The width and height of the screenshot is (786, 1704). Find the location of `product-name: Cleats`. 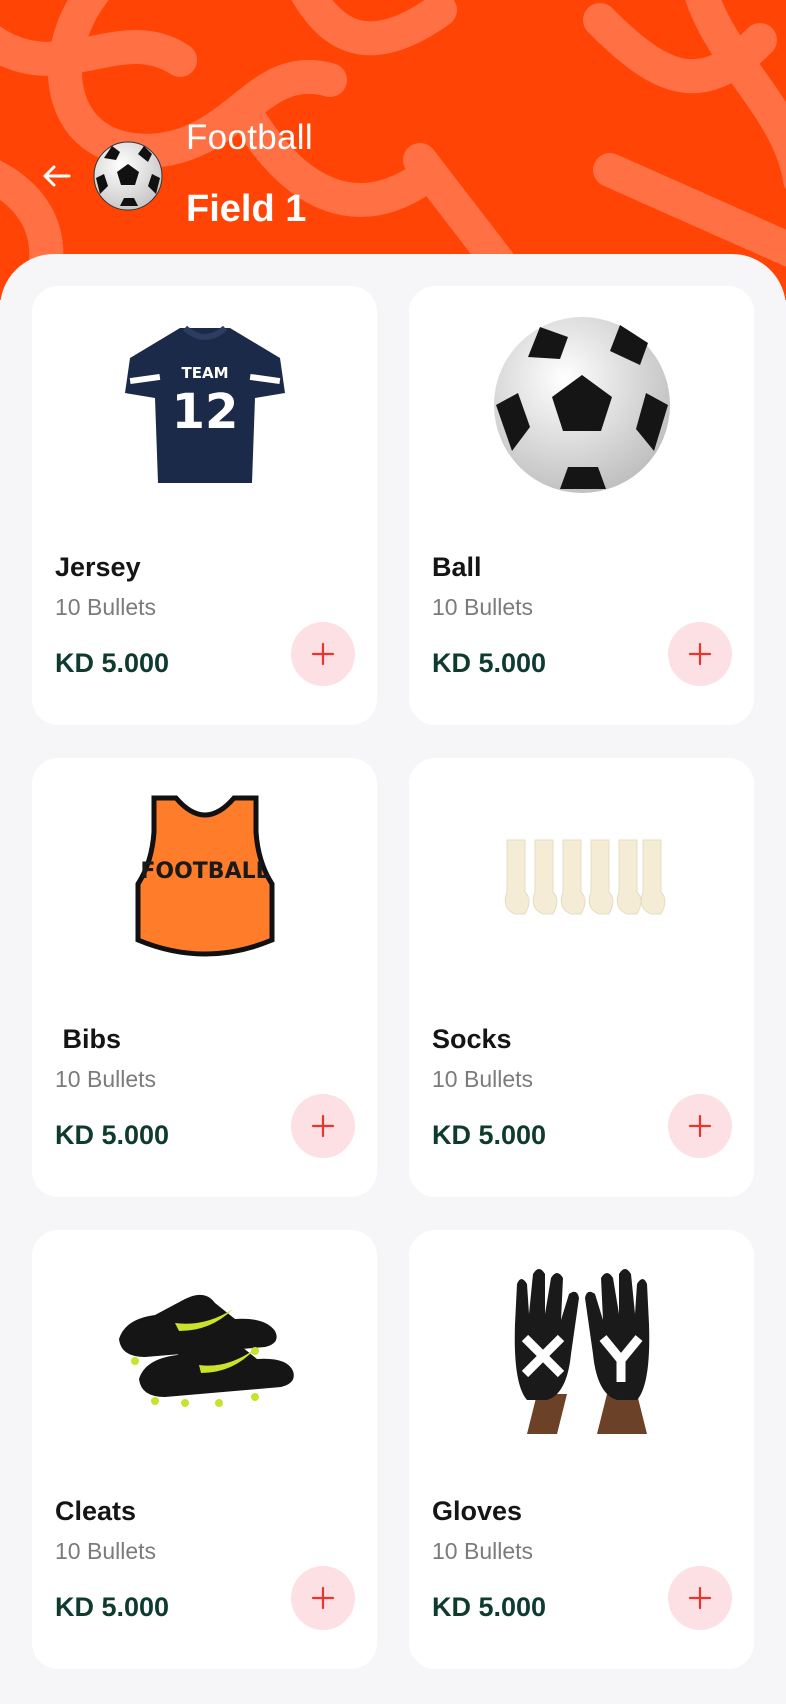

product-name: Cleats is located at coordinates (96, 1511).